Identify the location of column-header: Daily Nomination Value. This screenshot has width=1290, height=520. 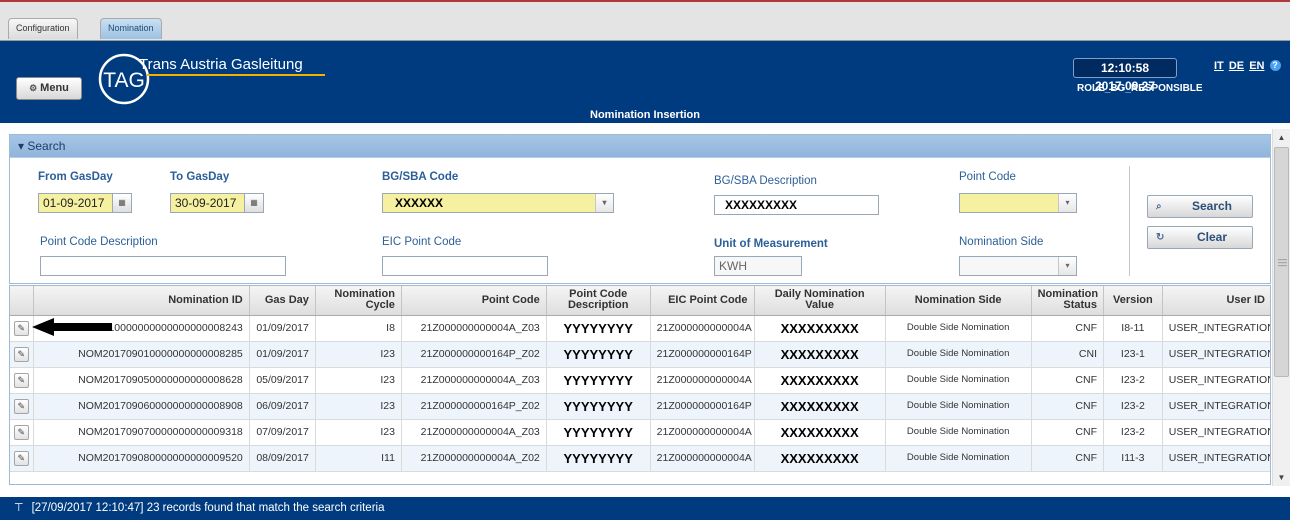
(820, 301).